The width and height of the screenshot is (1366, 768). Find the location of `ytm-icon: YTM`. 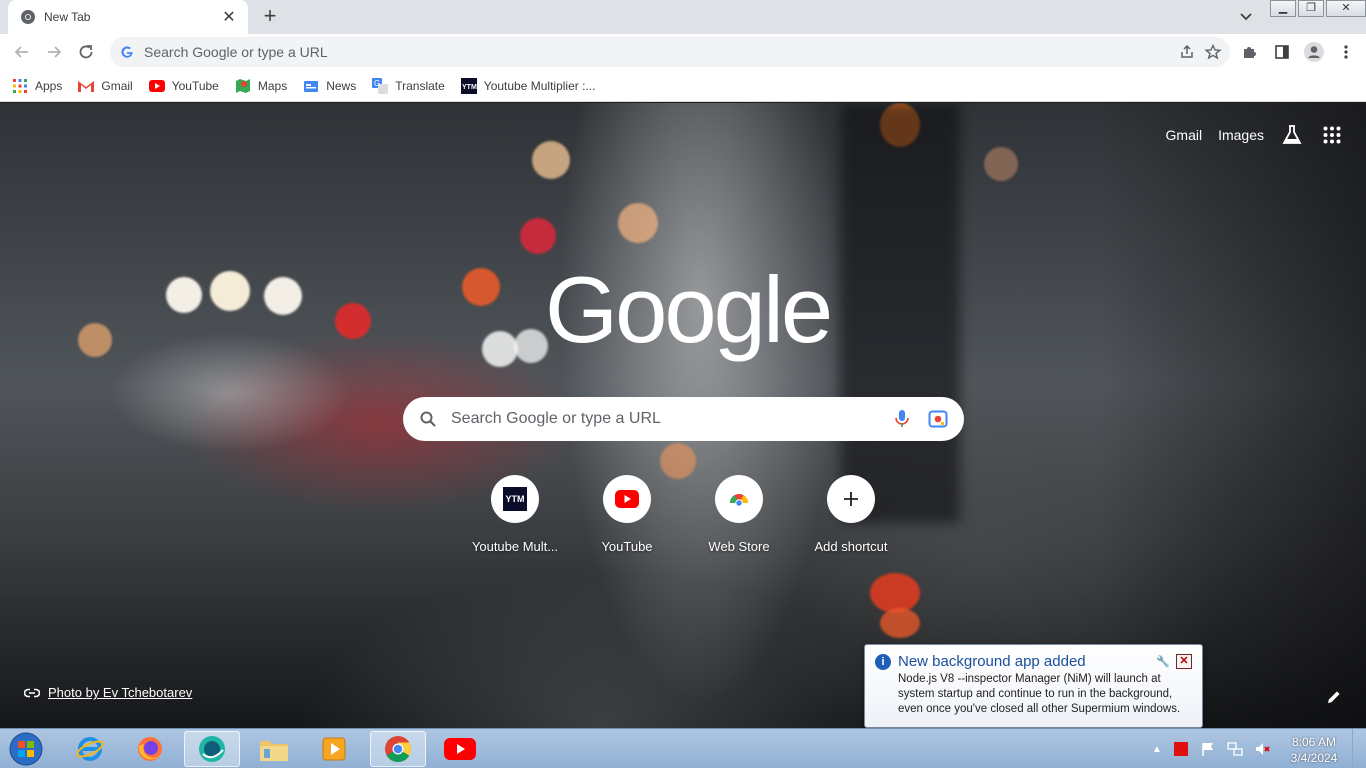

ytm-icon: YTM is located at coordinates (515, 499).